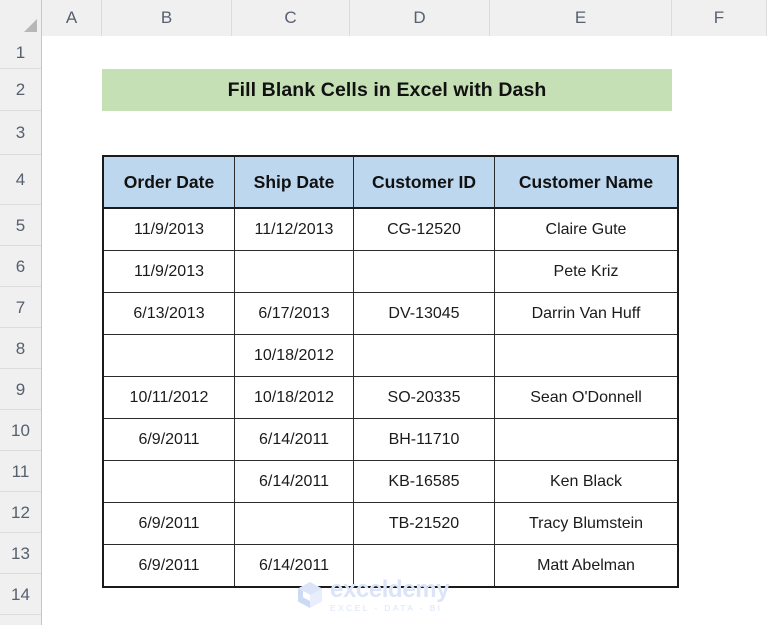 This screenshot has width=767, height=625. I want to click on table-cell: 6/17/2013, so click(294, 313).